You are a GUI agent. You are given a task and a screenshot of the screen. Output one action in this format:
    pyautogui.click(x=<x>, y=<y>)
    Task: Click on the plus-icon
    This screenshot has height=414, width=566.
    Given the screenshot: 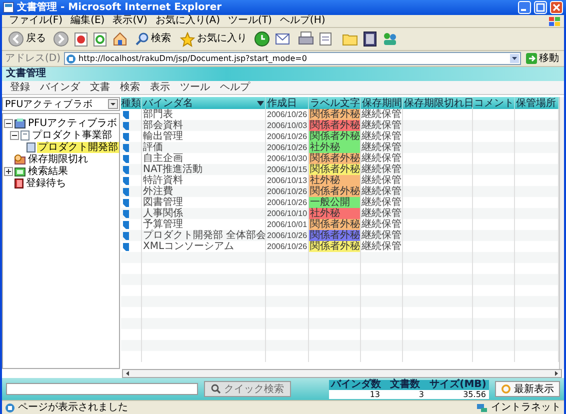 What is the action you would take?
    pyautogui.click(x=8, y=171)
    